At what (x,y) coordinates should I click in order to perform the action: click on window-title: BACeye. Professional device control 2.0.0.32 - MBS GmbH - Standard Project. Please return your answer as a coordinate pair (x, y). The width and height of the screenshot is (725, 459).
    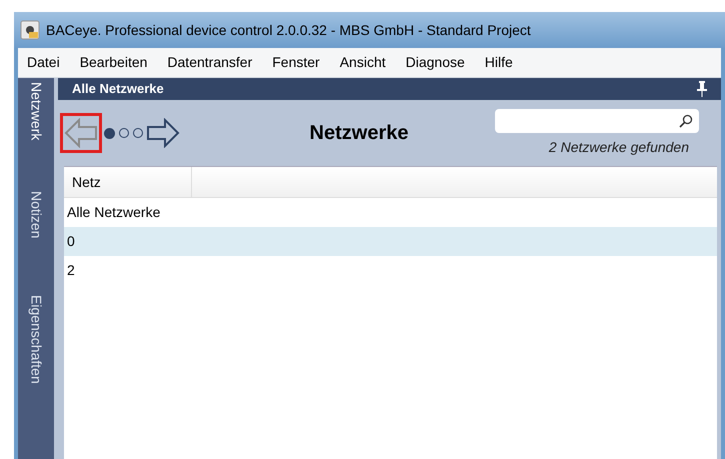
    Looking at the image, I should click on (288, 30).